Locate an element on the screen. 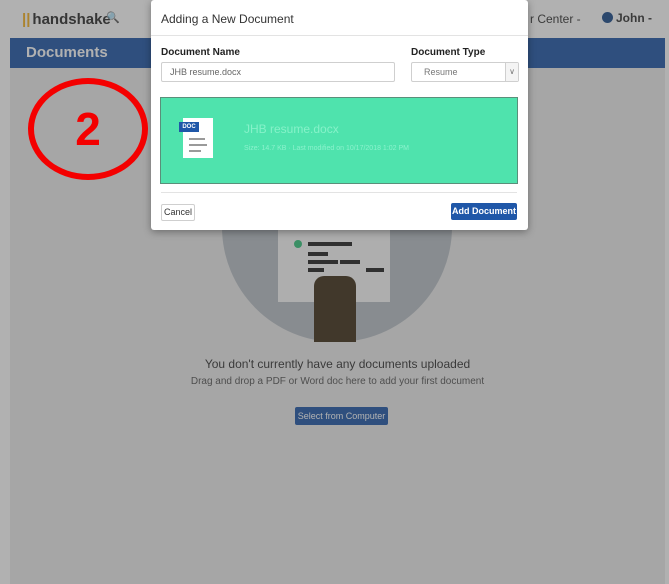 This screenshot has width=669, height=584. chevron-down-icon: ∨ is located at coordinates (511, 72).